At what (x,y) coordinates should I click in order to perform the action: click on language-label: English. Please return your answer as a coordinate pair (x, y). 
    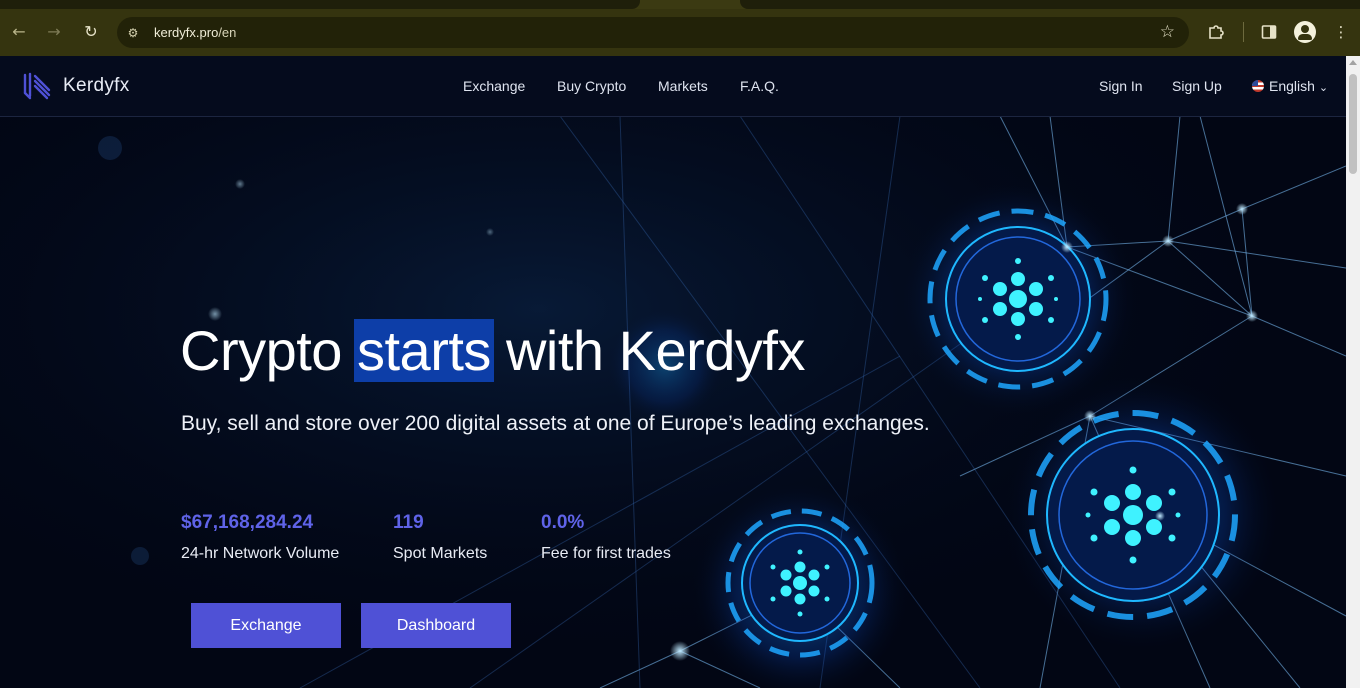
    Looking at the image, I should click on (1292, 86).